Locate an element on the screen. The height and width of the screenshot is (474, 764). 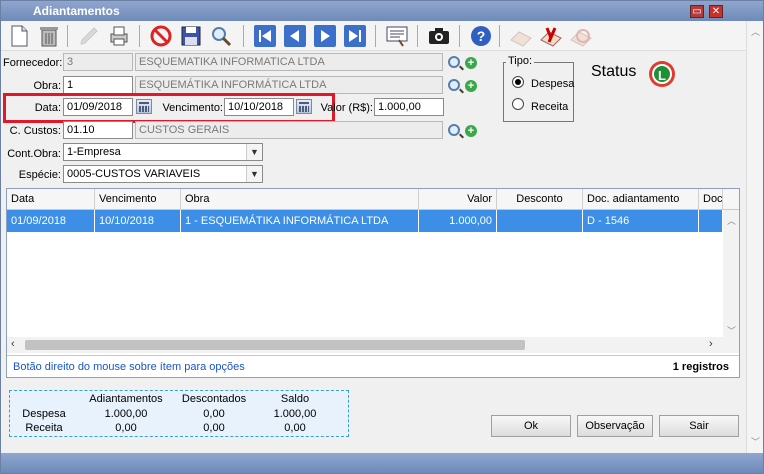
summary-header-descontados: Descontados is located at coordinates (214, 399).